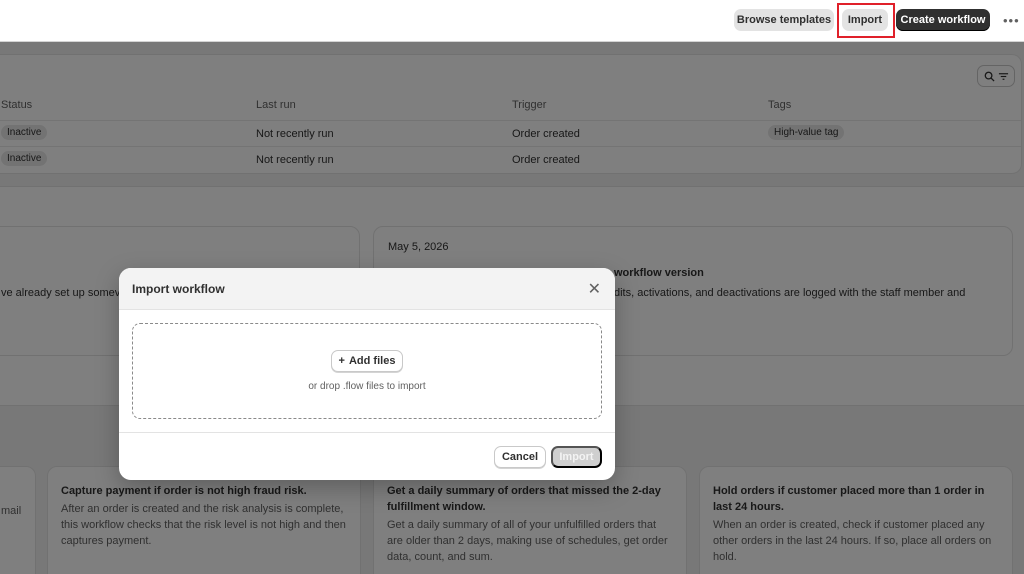 The height and width of the screenshot is (574, 1024). Describe the element at coordinates (367, 456) in the screenshot. I see `modal-footer: Cancel Import` at that location.